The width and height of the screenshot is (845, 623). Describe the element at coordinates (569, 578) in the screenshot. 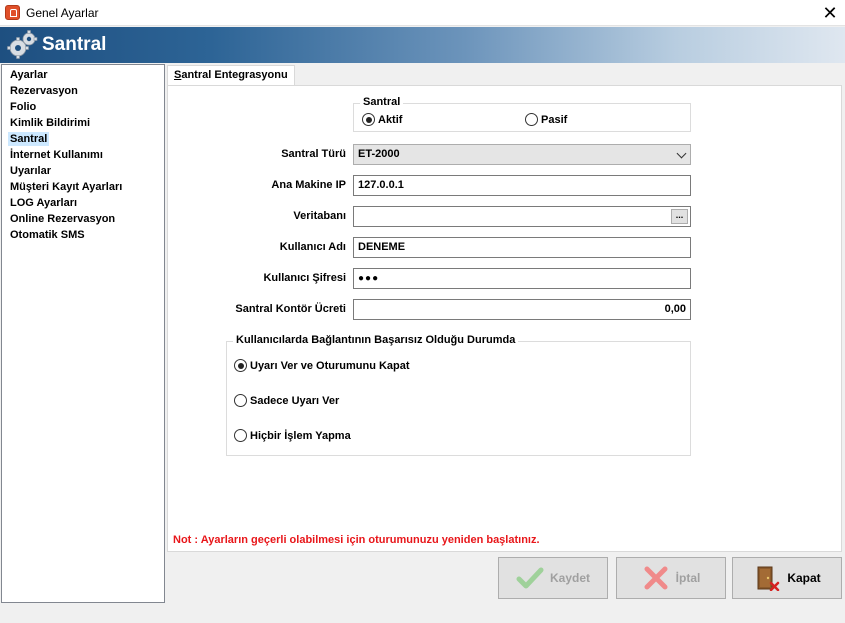

I see `save-button-label: Kaydet` at that location.